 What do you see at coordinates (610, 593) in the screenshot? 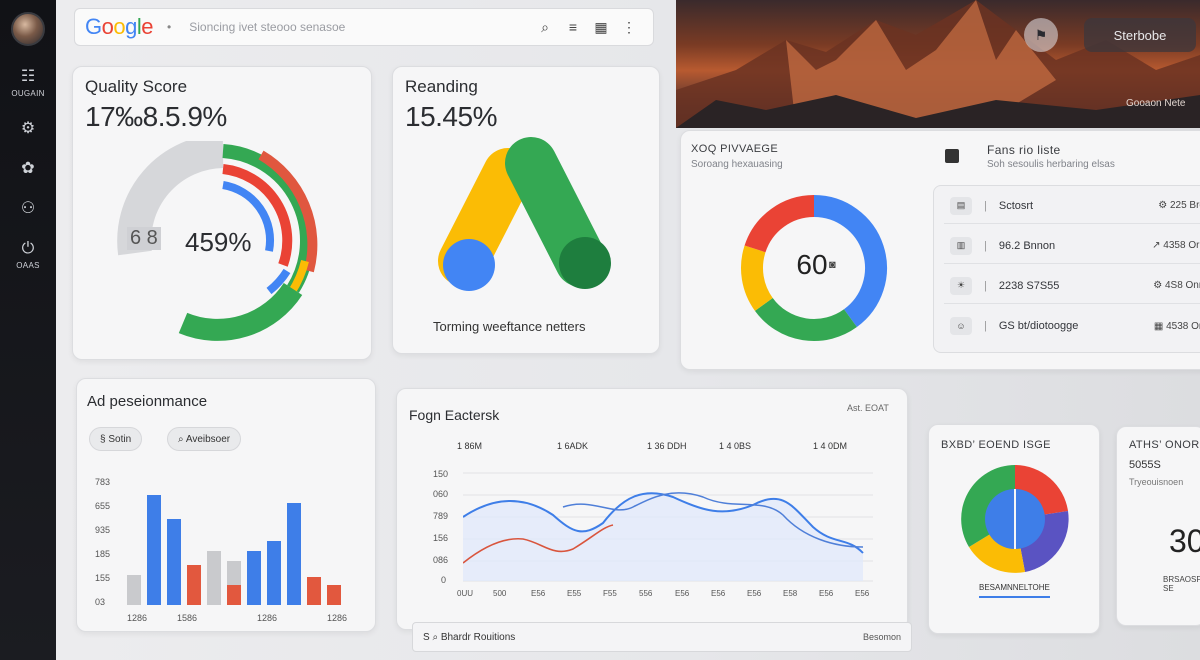
I see `x-tick: F55` at bounding box center [610, 593].